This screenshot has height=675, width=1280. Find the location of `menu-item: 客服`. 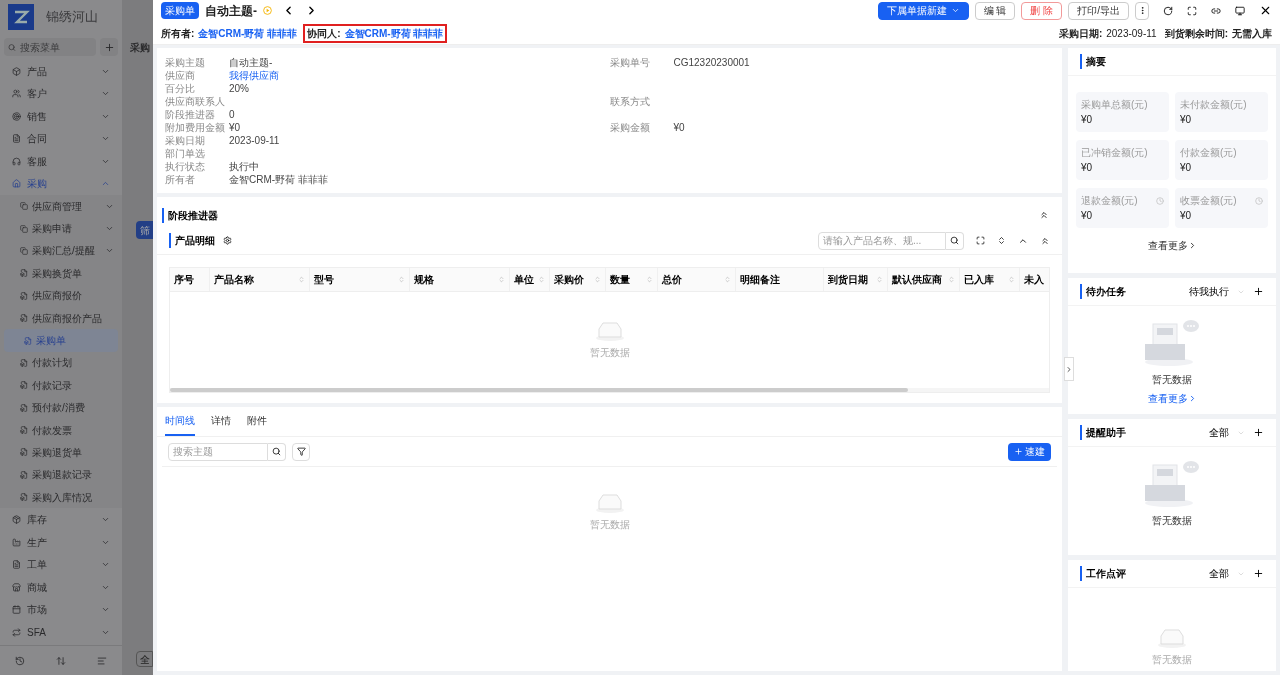

menu-item: 客服 is located at coordinates (61, 161).